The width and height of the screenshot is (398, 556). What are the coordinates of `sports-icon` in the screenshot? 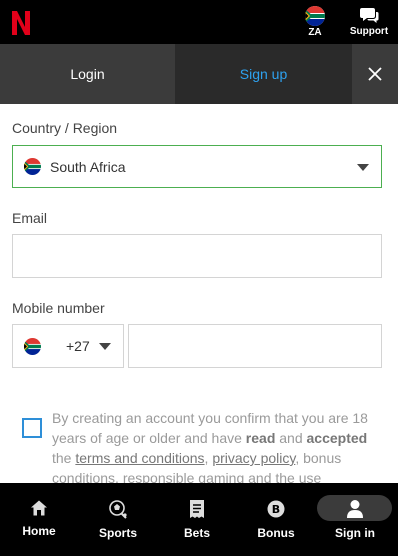 It's located at (118, 509).